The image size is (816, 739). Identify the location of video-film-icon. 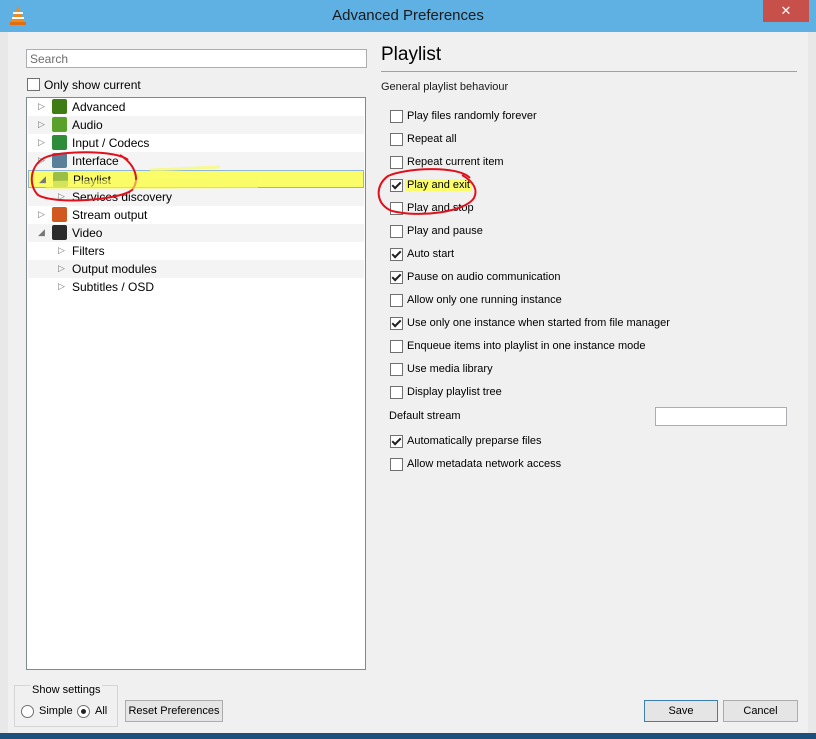
(59, 232).